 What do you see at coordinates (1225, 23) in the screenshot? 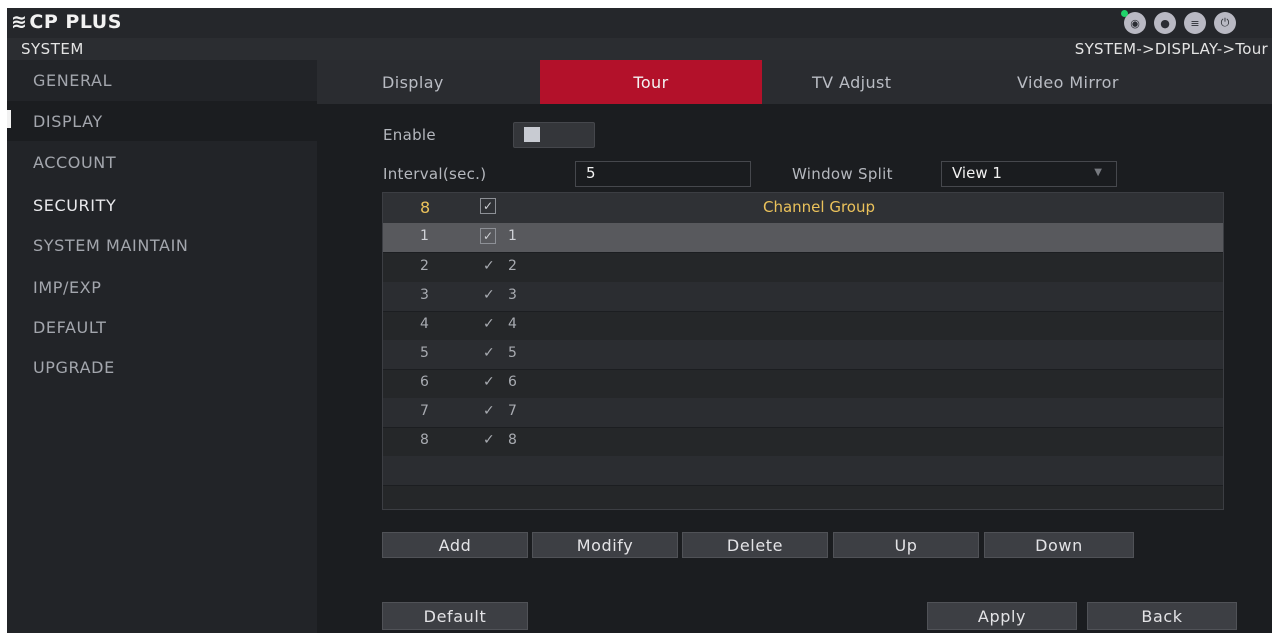
I see `power-icon: ⏻` at bounding box center [1225, 23].